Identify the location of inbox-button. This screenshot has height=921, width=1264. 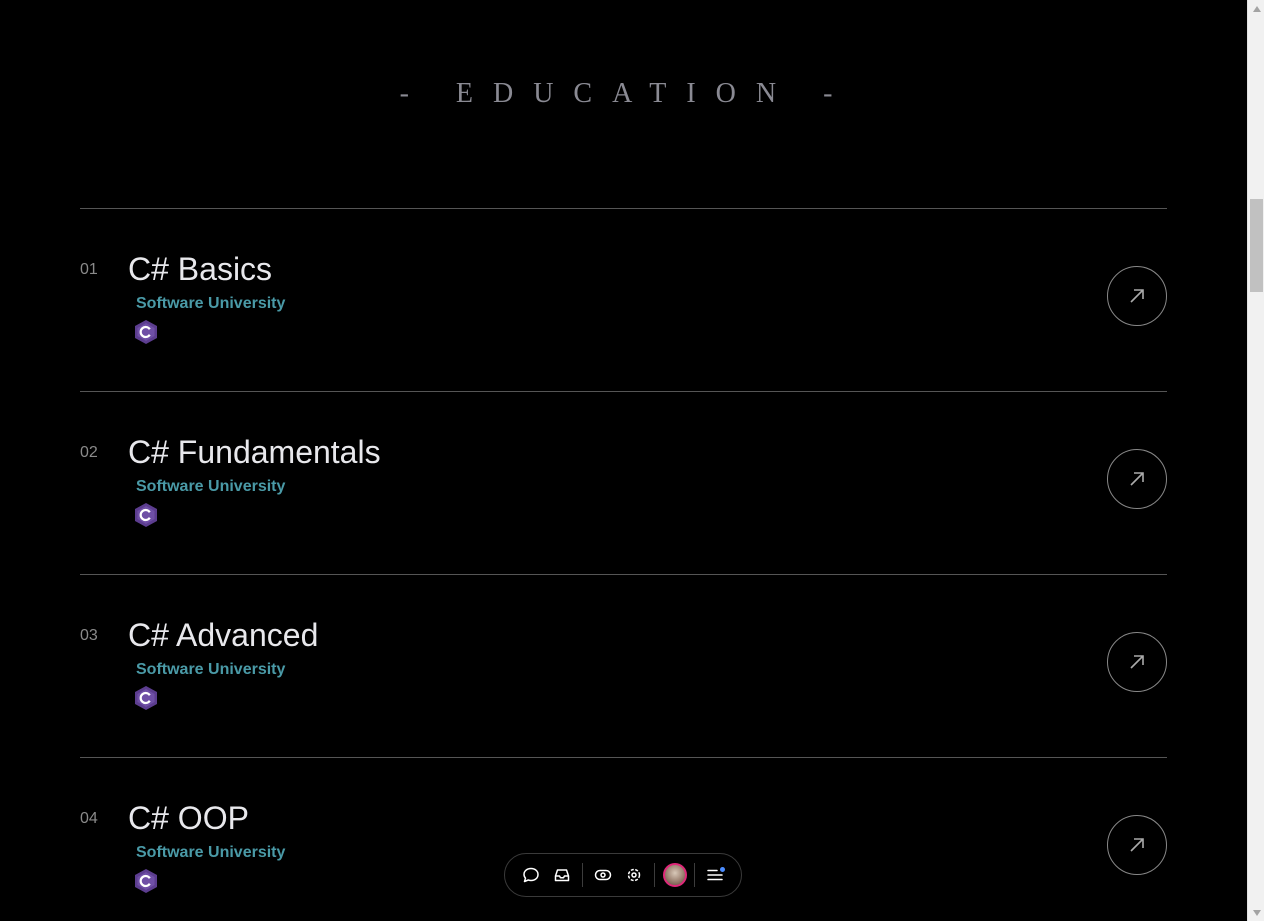
(563, 875).